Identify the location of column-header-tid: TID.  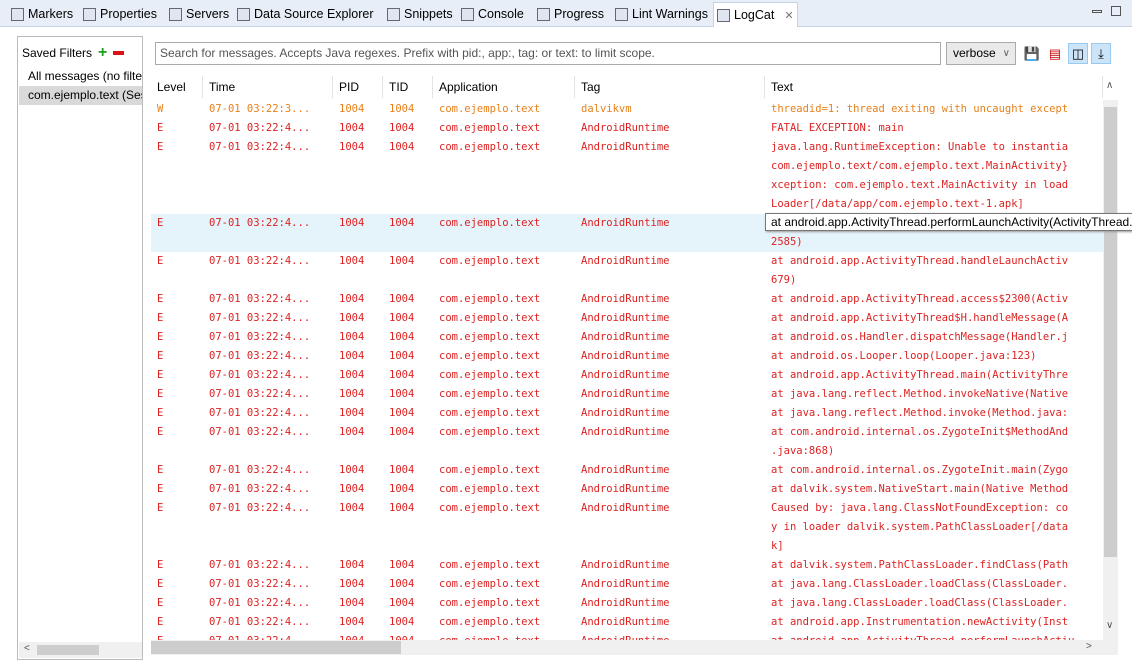
(408, 87).